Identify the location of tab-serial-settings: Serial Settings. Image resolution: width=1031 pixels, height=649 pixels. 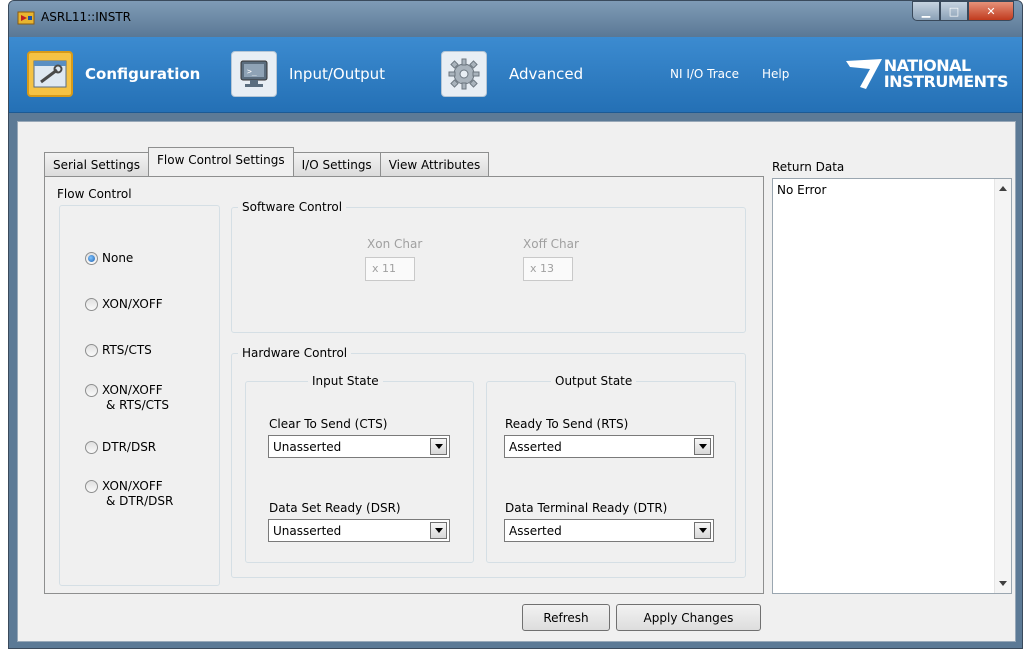
(96, 164).